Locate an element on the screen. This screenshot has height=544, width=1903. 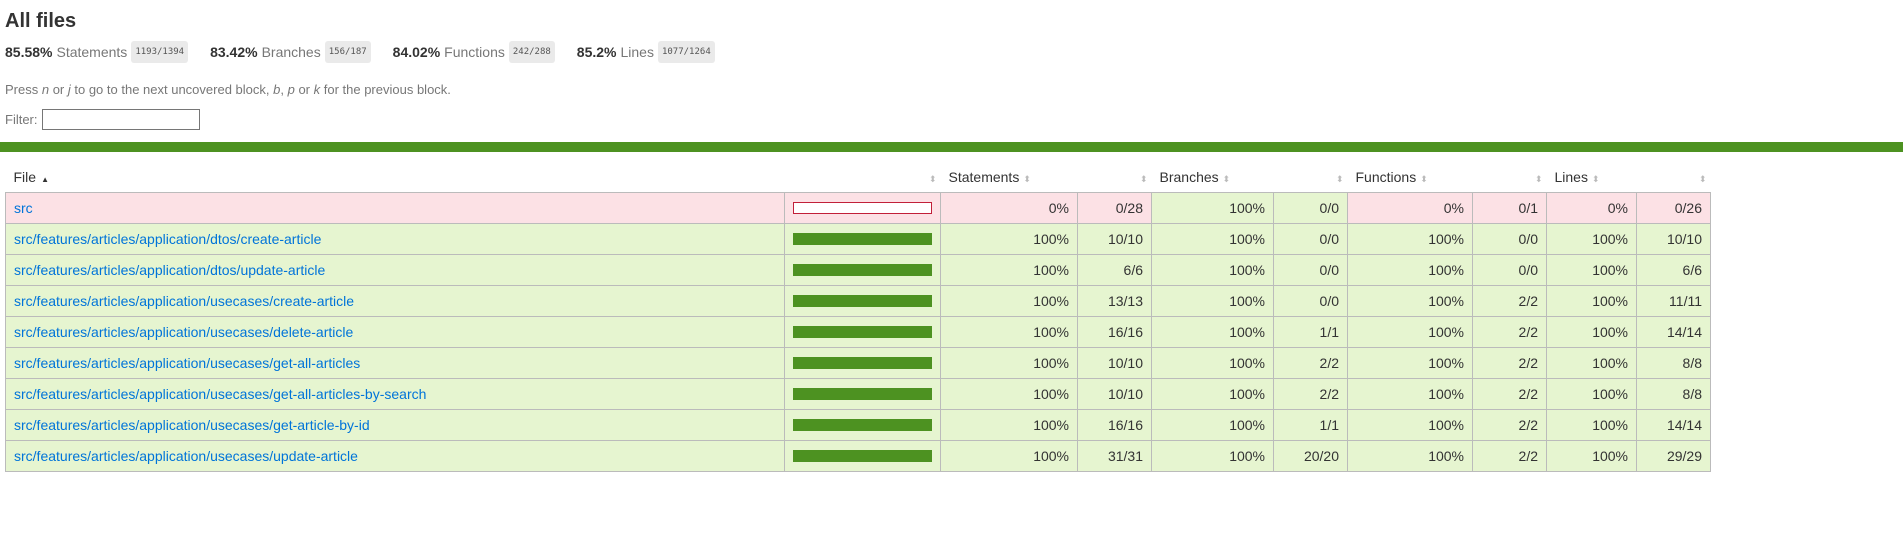
summary-branches: 83.42% Branches 156/187 is located at coordinates (290, 52).